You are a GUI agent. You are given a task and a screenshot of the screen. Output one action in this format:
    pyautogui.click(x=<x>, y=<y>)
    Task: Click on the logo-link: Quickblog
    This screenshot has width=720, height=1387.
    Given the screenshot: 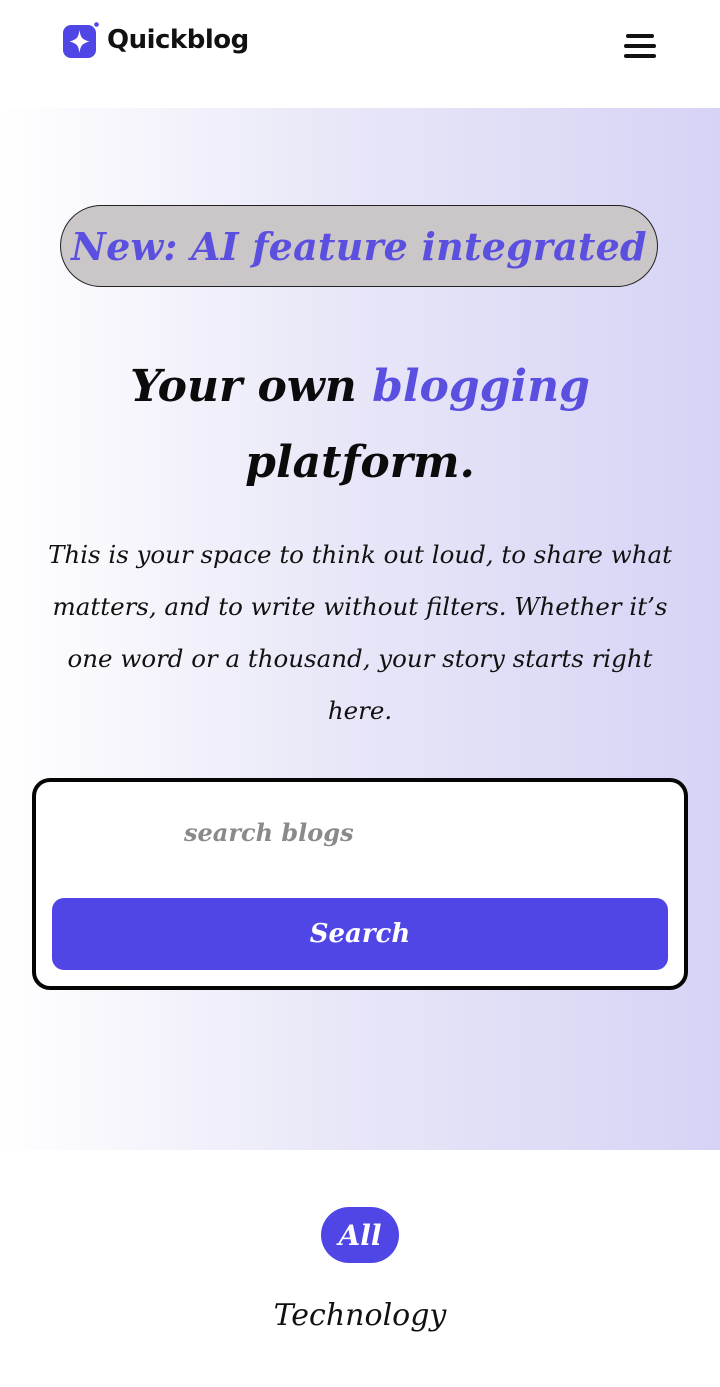 What is the action you would take?
    pyautogui.click(x=156, y=39)
    